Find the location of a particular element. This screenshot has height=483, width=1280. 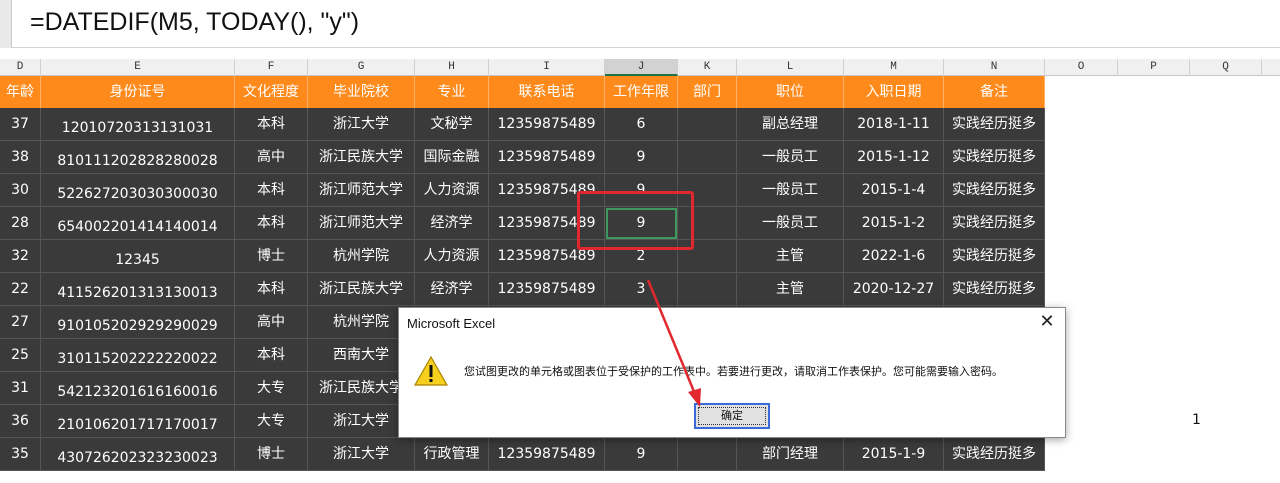

column-header-m: M is located at coordinates (894, 67).